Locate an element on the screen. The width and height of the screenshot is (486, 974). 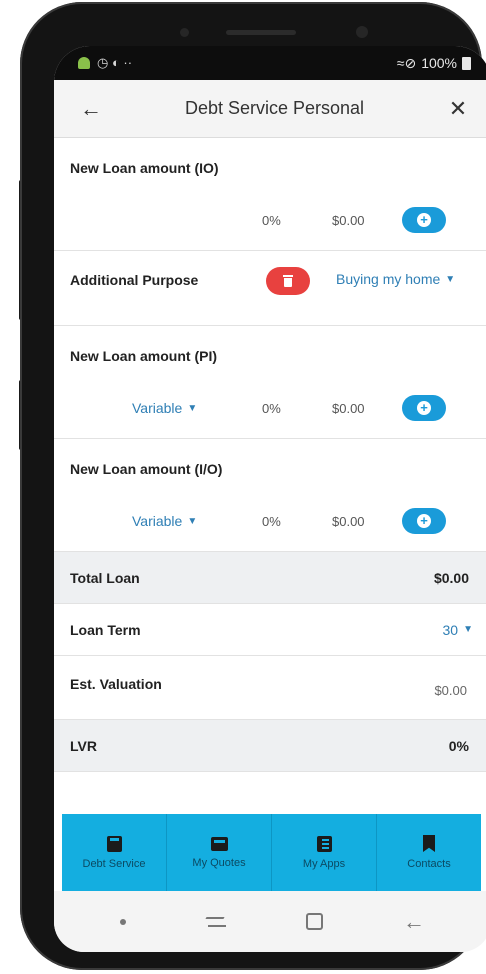
nav-label: Debt Service is located at coordinates (114, 863).